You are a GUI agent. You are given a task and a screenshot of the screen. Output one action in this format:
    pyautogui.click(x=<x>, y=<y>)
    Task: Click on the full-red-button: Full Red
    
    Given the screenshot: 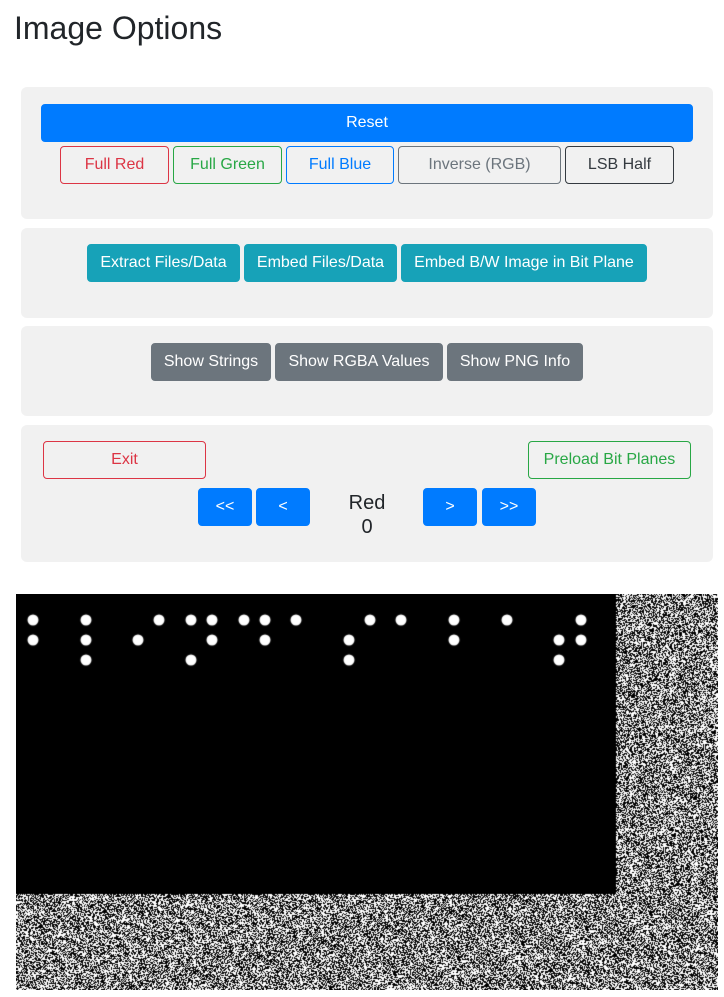 What is the action you would take?
    pyautogui.click(x=114, y=165)
    